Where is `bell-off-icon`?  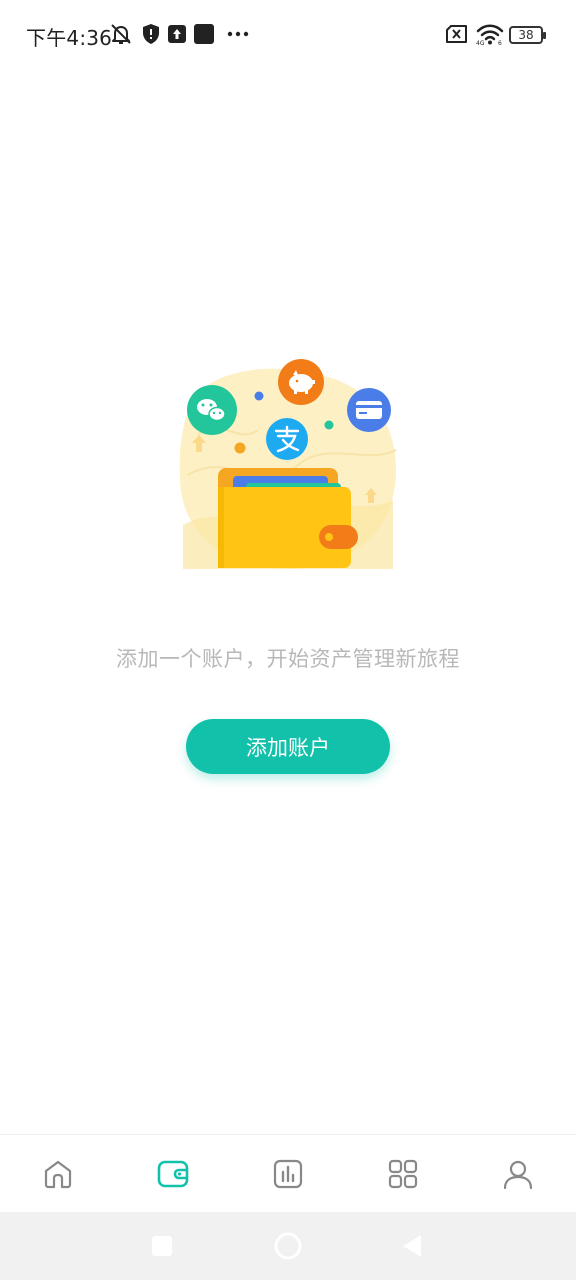
bell-off-icon is located at coordinates (121, 34).